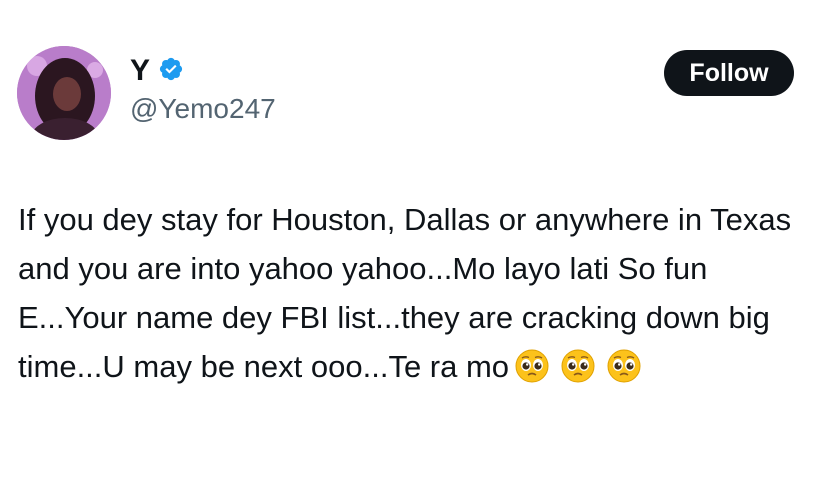 Image resolution: width=828 pixels, height=478 pixels. I want to click on display-name: Y, so click(140, 71).